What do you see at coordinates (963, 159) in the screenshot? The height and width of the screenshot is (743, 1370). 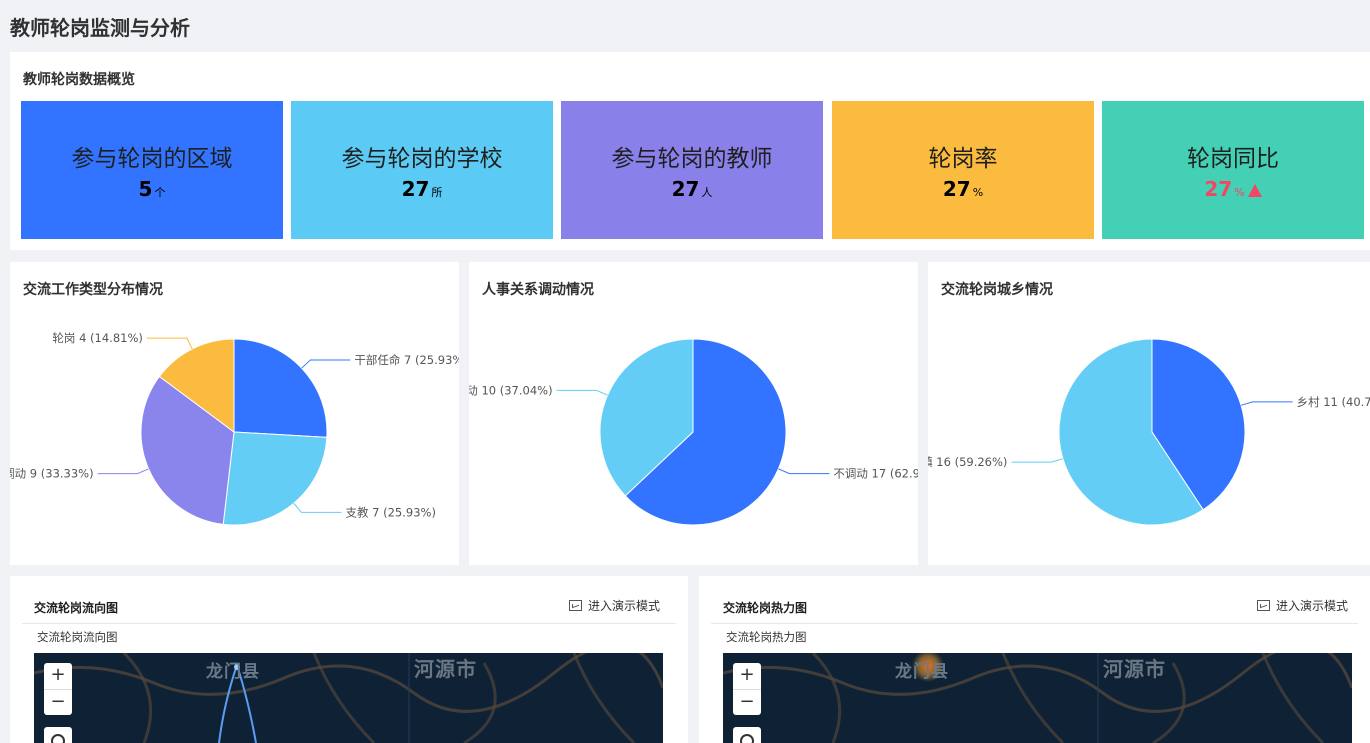 I see `card-label: 轮岗率` at bounding box center [963, 159].